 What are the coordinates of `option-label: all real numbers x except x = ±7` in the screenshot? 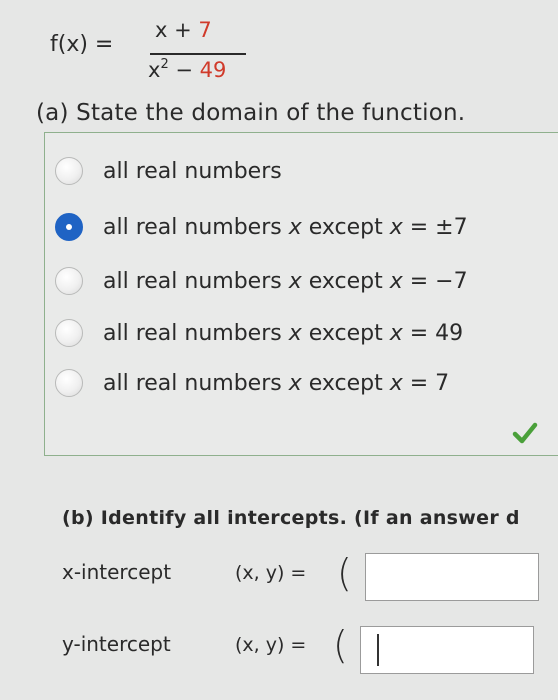 It's located at (285, 227).